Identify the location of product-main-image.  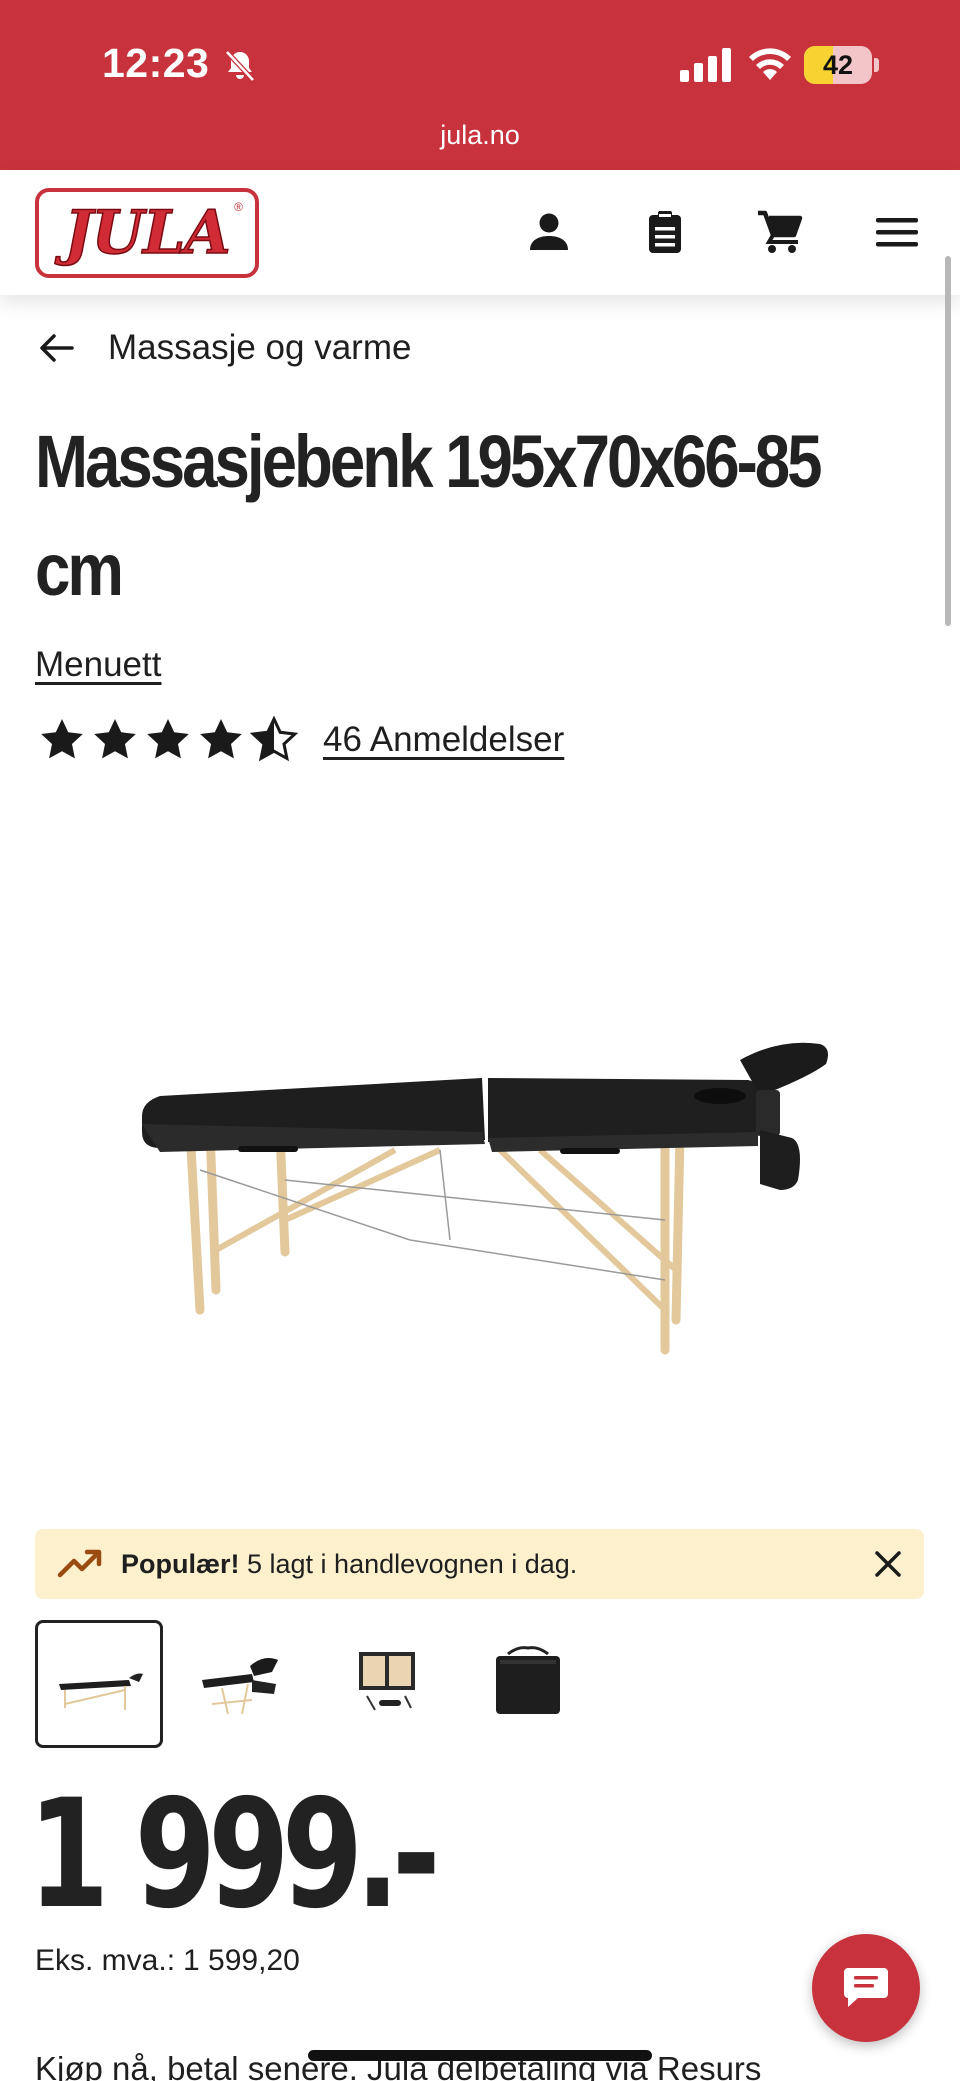
(480, 1200).